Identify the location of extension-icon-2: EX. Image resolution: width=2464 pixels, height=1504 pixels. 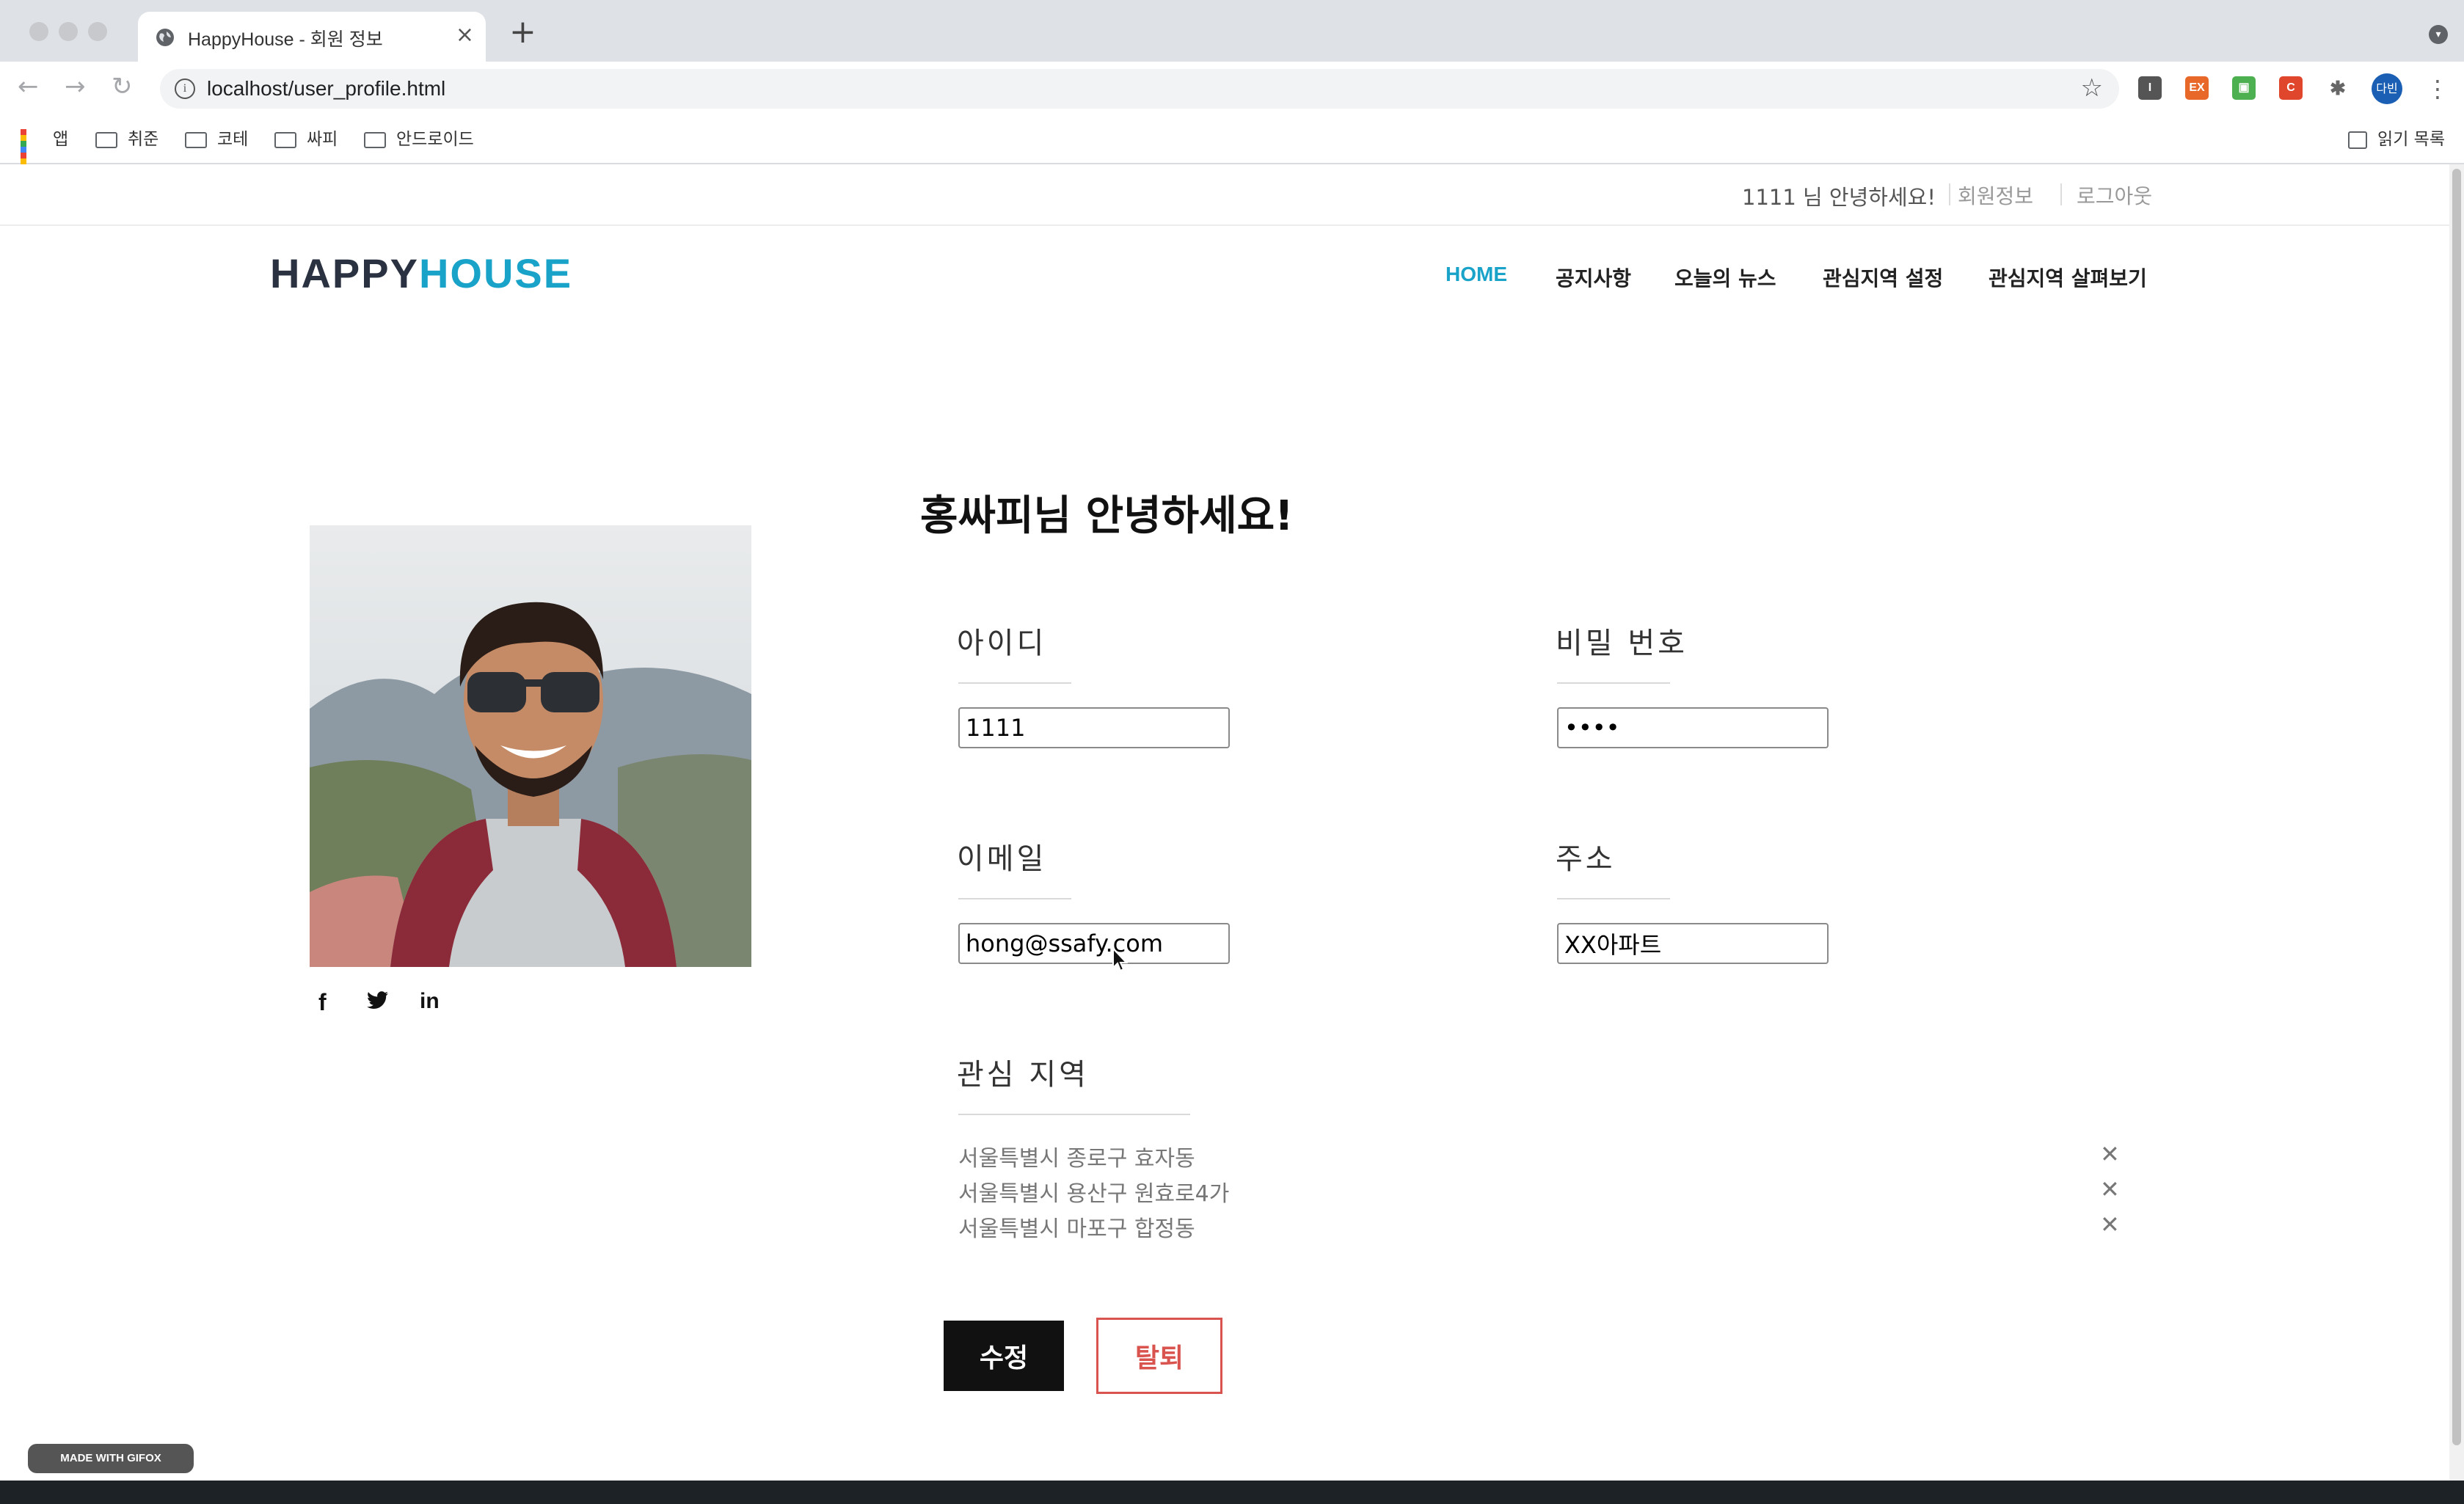
(2197, 88).